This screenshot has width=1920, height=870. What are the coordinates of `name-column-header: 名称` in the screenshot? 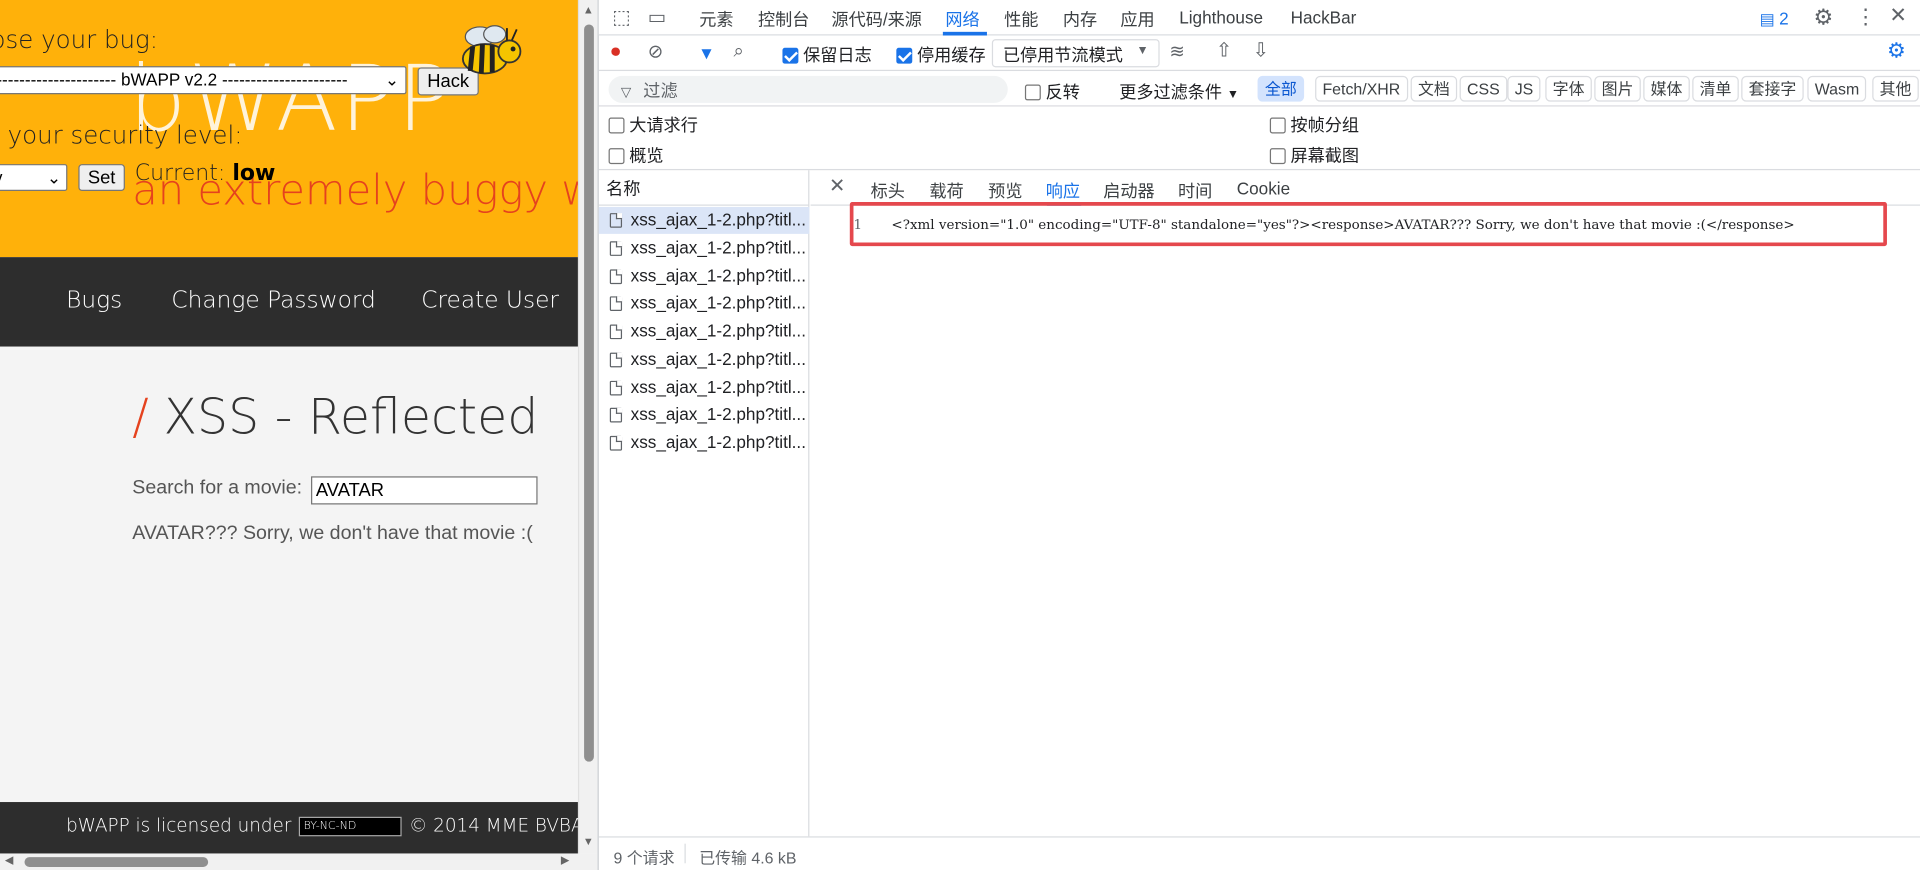 It's located at (704, 188).